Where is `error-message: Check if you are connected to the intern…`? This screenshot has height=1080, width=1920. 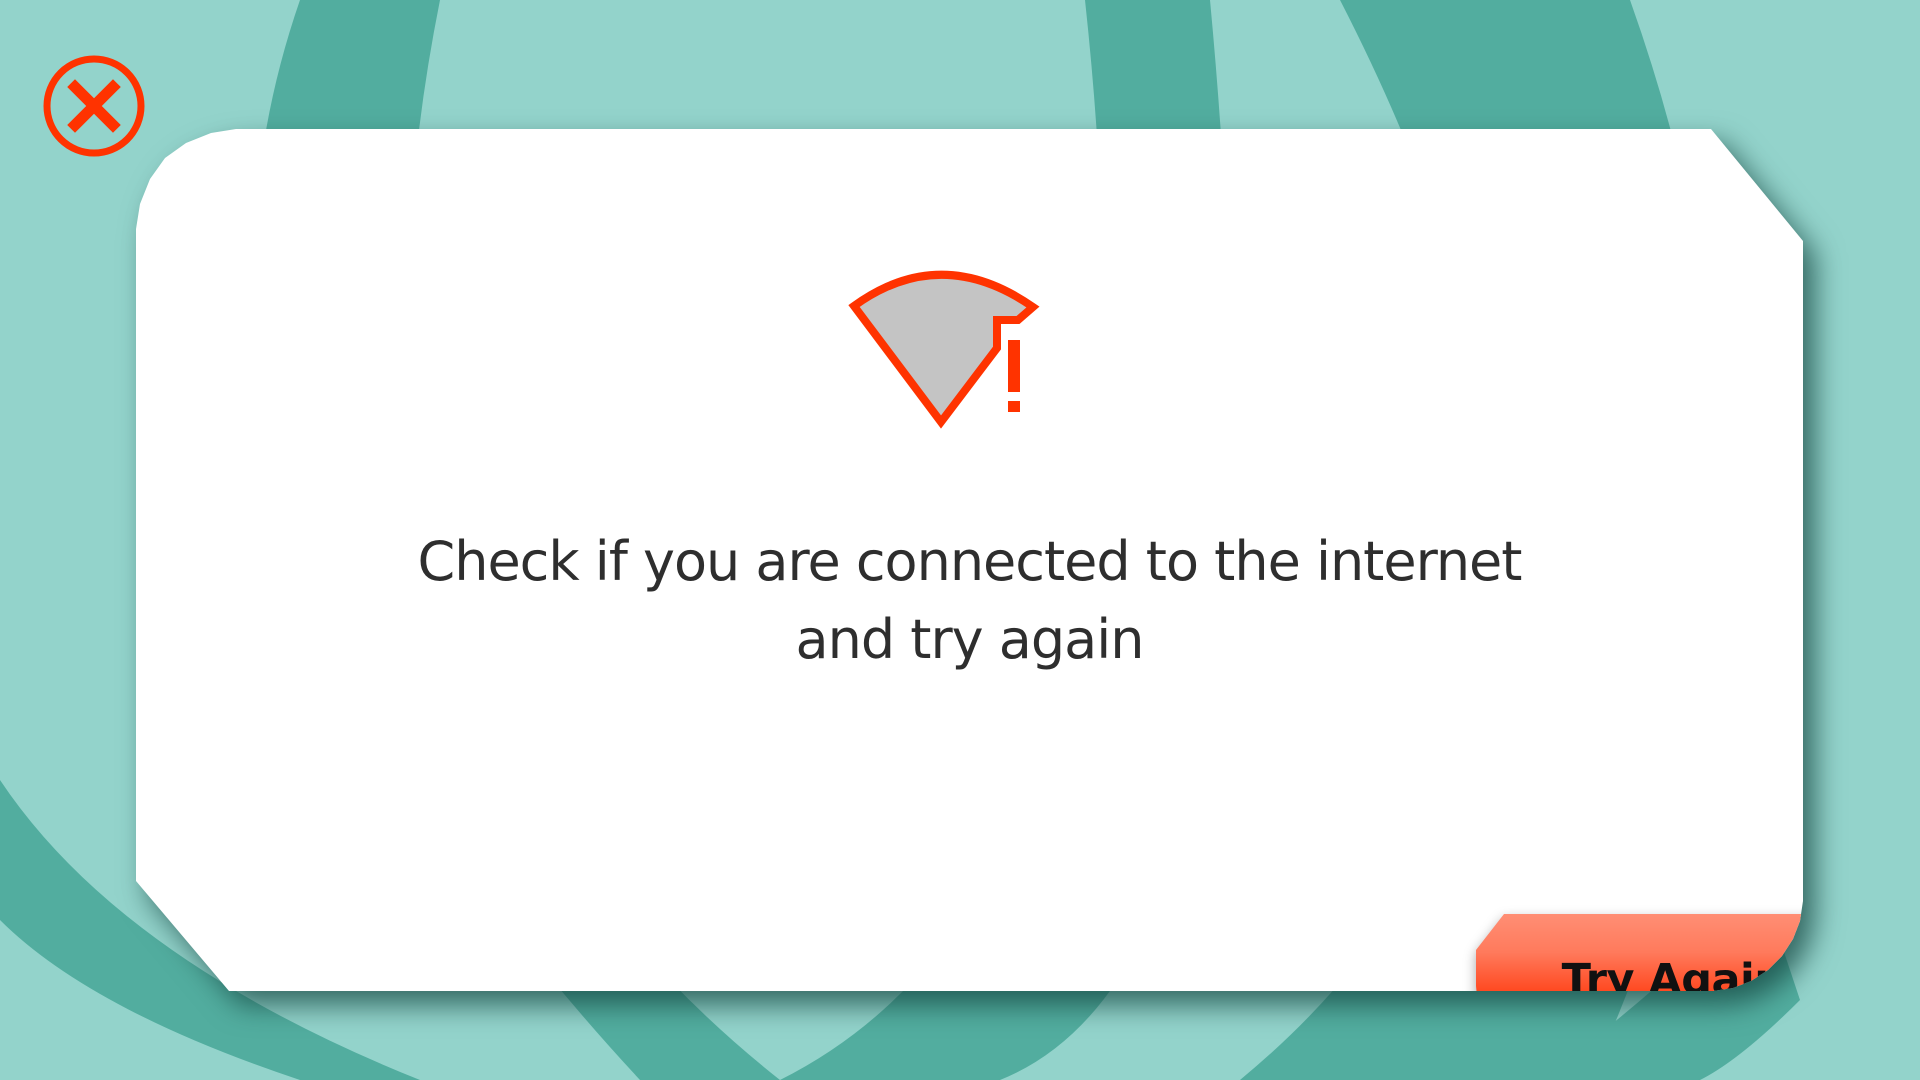 error-message: Check if you are connected to the intern… is located at coordinates (970, 600).